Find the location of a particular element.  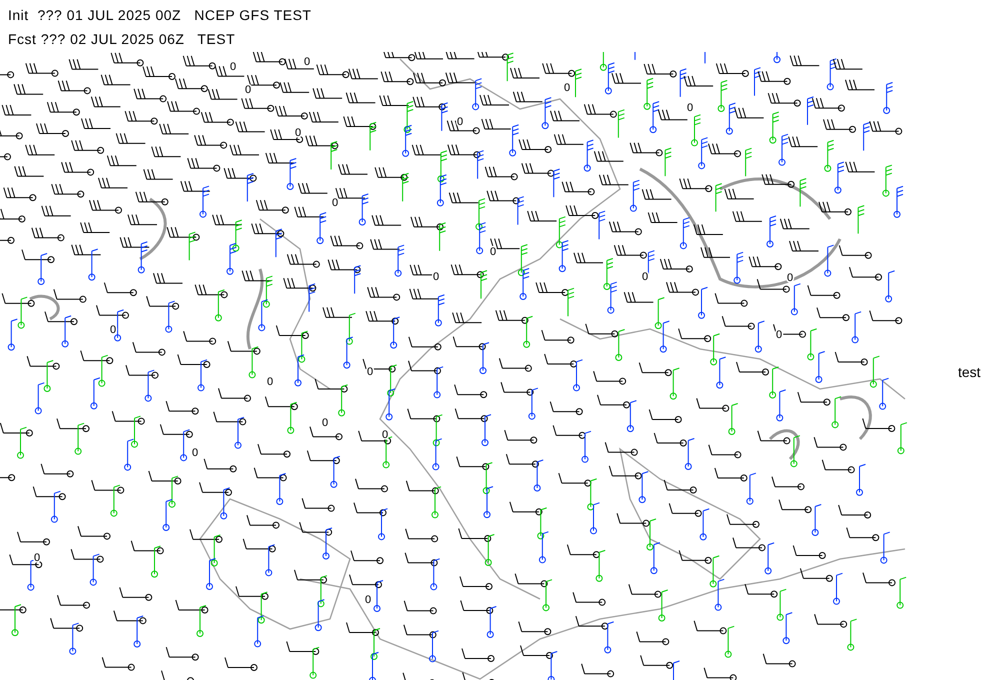

side-label: test is located at coordinates (969, 372).